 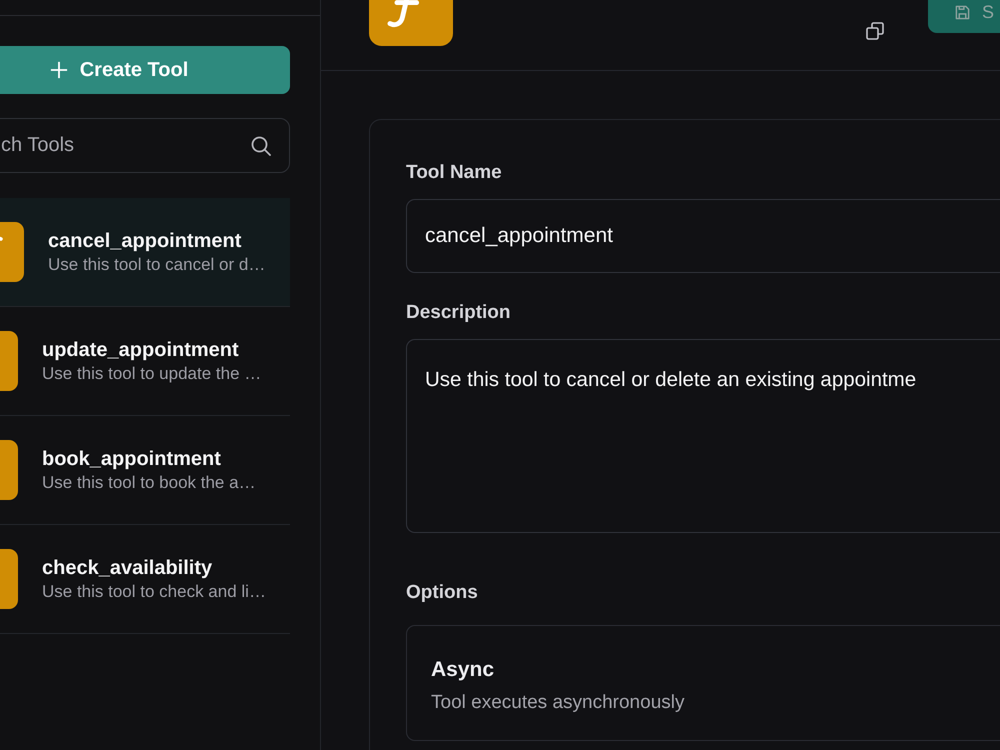 What do you see at coordinates (261, 146) in the screenshot?
I see `search-icon` at bounding box center [261, 146].